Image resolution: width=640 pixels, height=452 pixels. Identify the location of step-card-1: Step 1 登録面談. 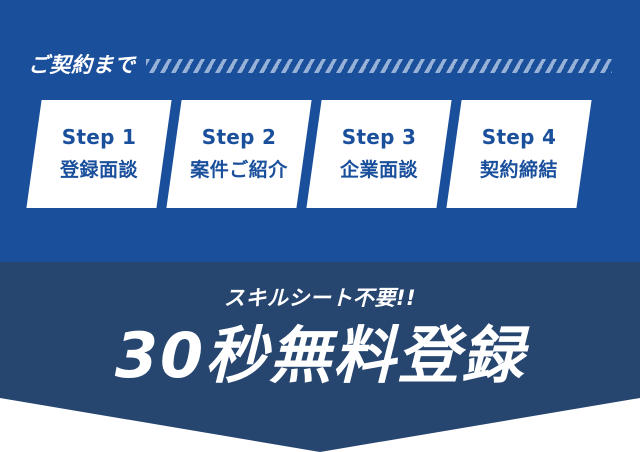
(99, 154).